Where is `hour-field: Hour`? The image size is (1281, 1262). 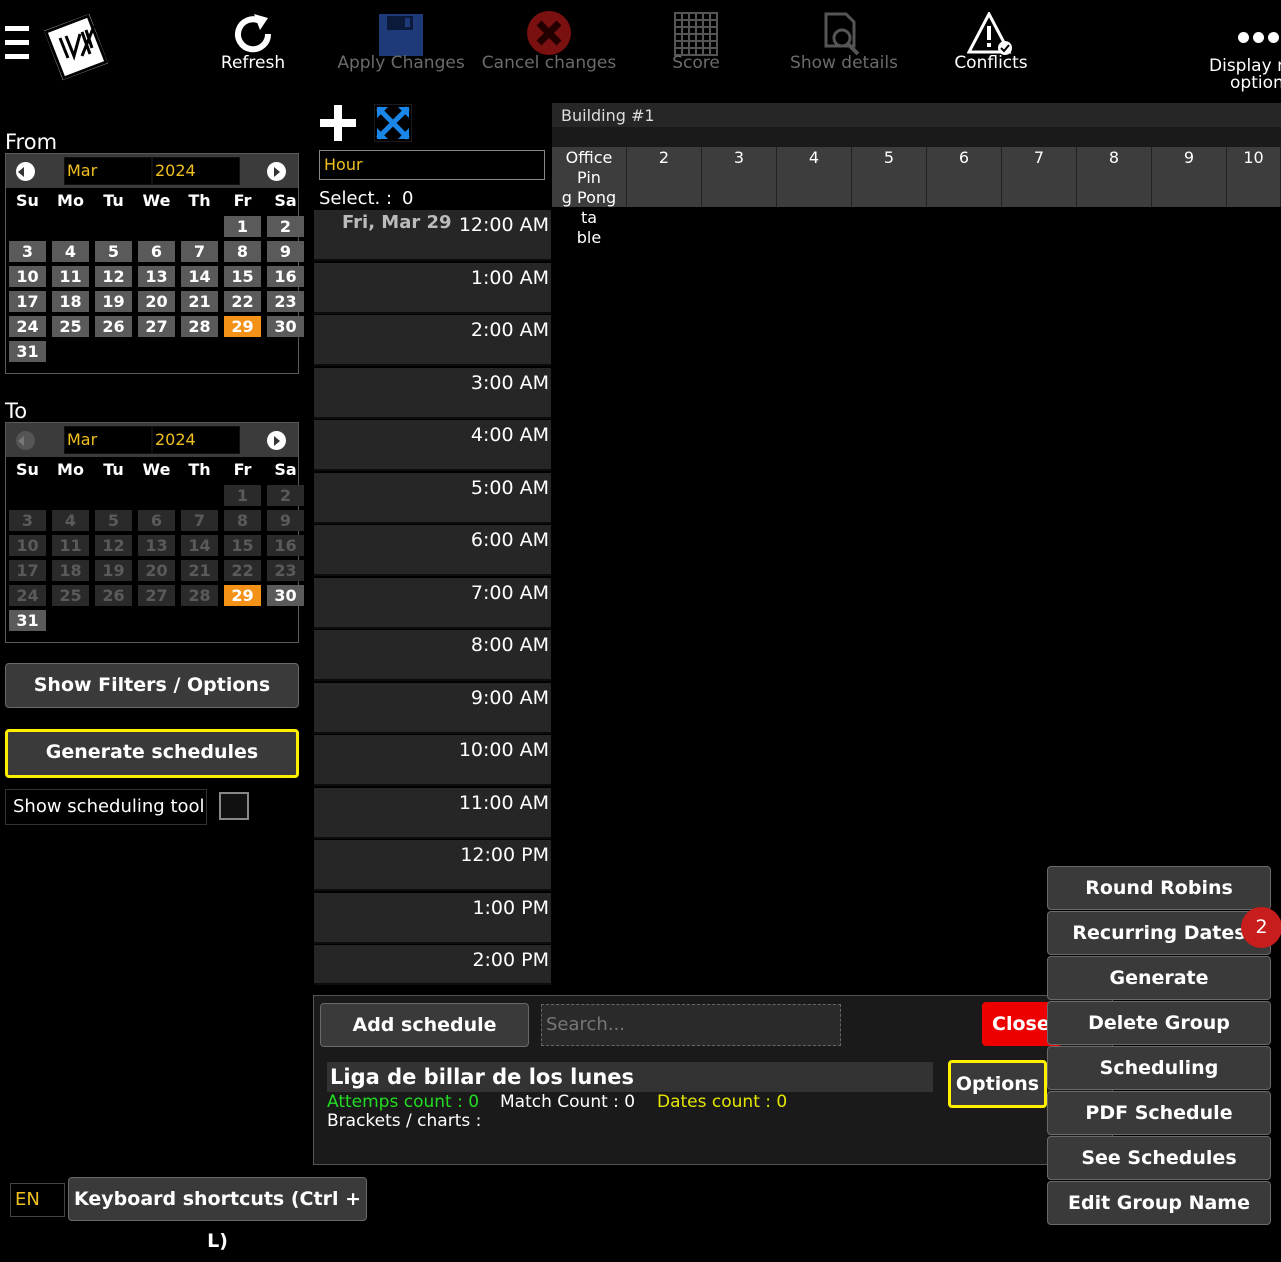
hour-field: Hour is located at coordinates (432, 165).